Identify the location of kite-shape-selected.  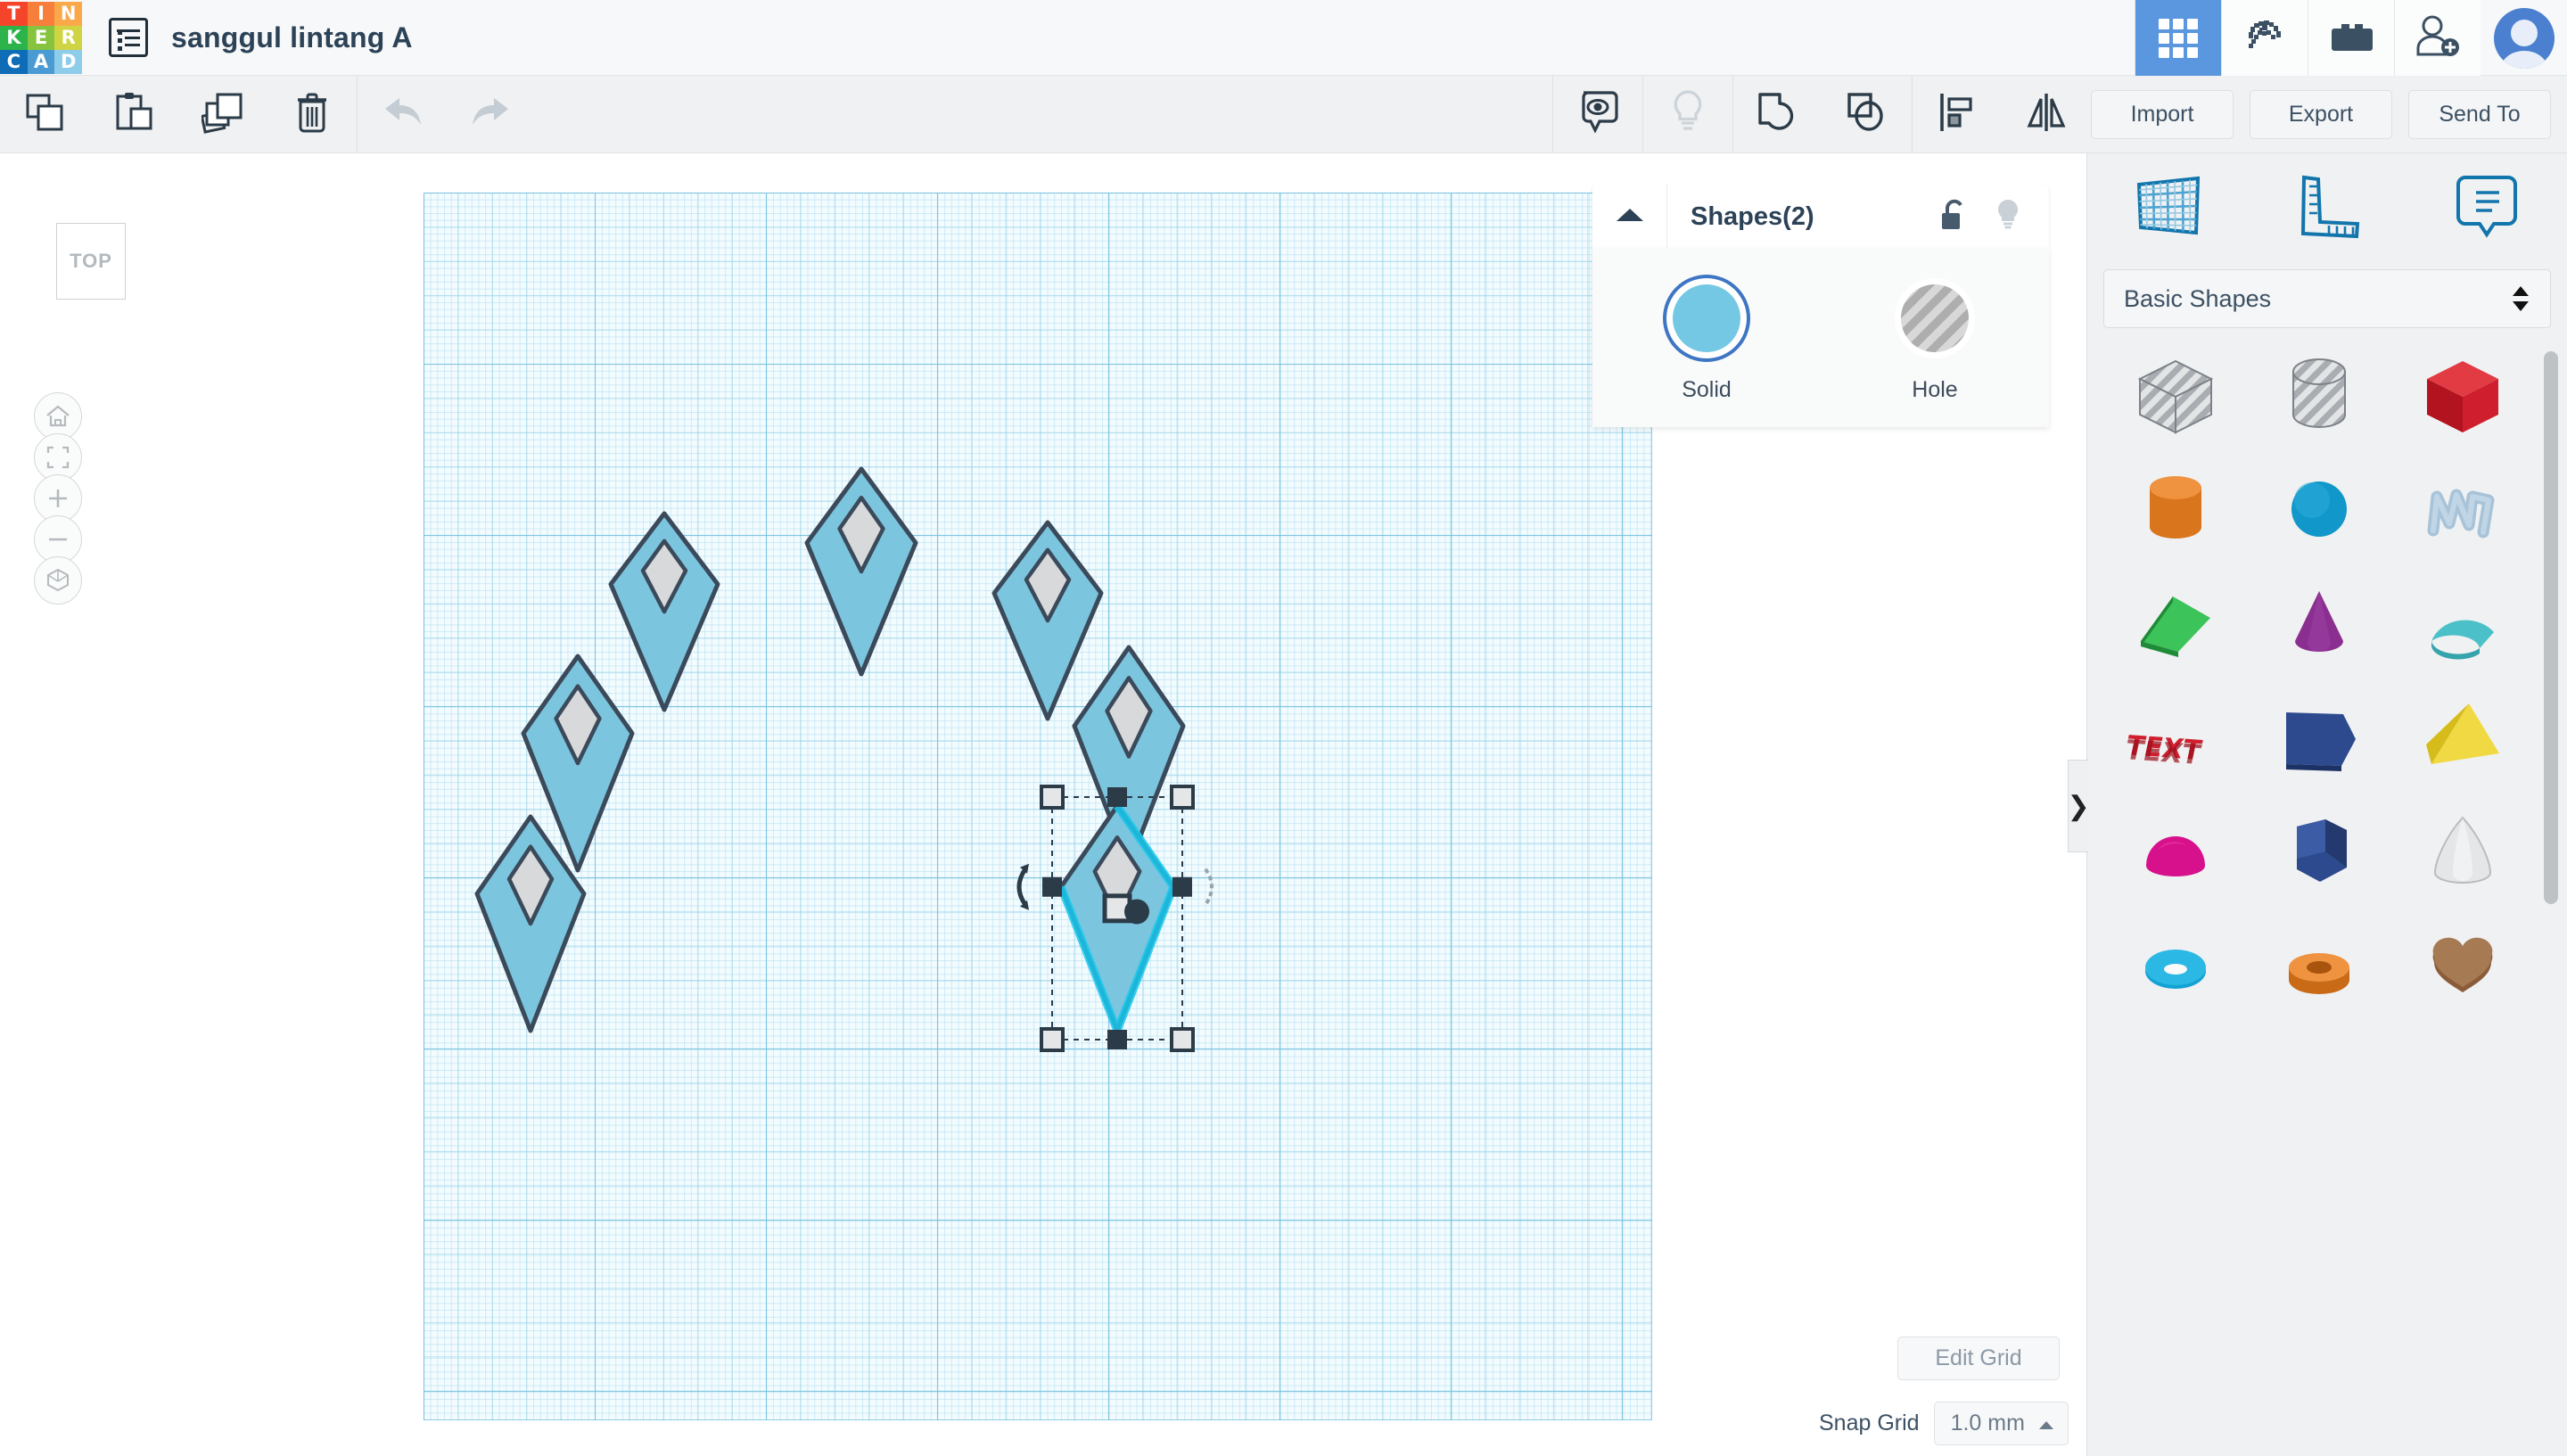
(1115, 918).